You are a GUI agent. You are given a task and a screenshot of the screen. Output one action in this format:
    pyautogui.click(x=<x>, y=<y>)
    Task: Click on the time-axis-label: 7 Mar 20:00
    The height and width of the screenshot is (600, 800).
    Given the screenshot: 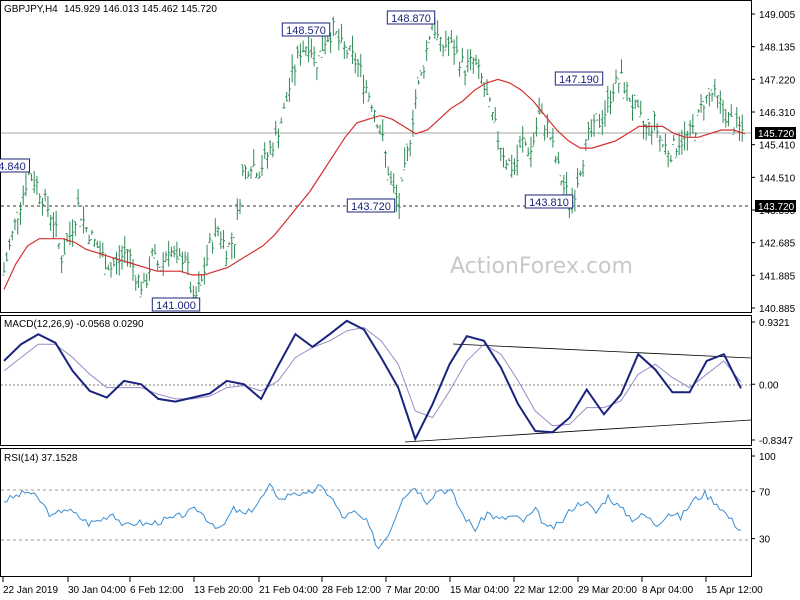 What is the action you would take?
    pyautogui.click(x=413, y=590)
    